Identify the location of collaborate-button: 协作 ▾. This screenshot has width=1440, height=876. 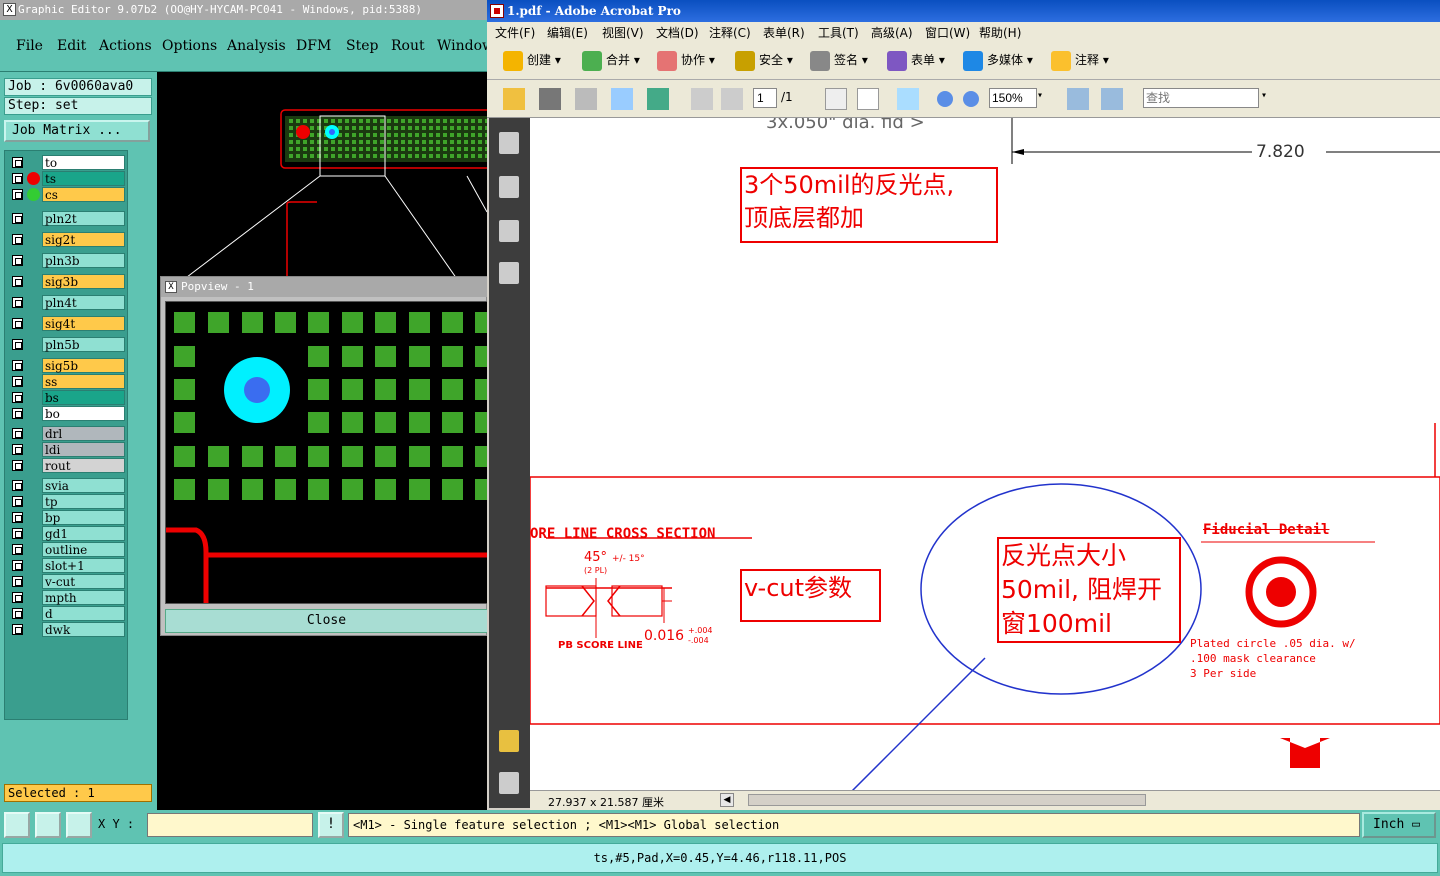
(685, 61).